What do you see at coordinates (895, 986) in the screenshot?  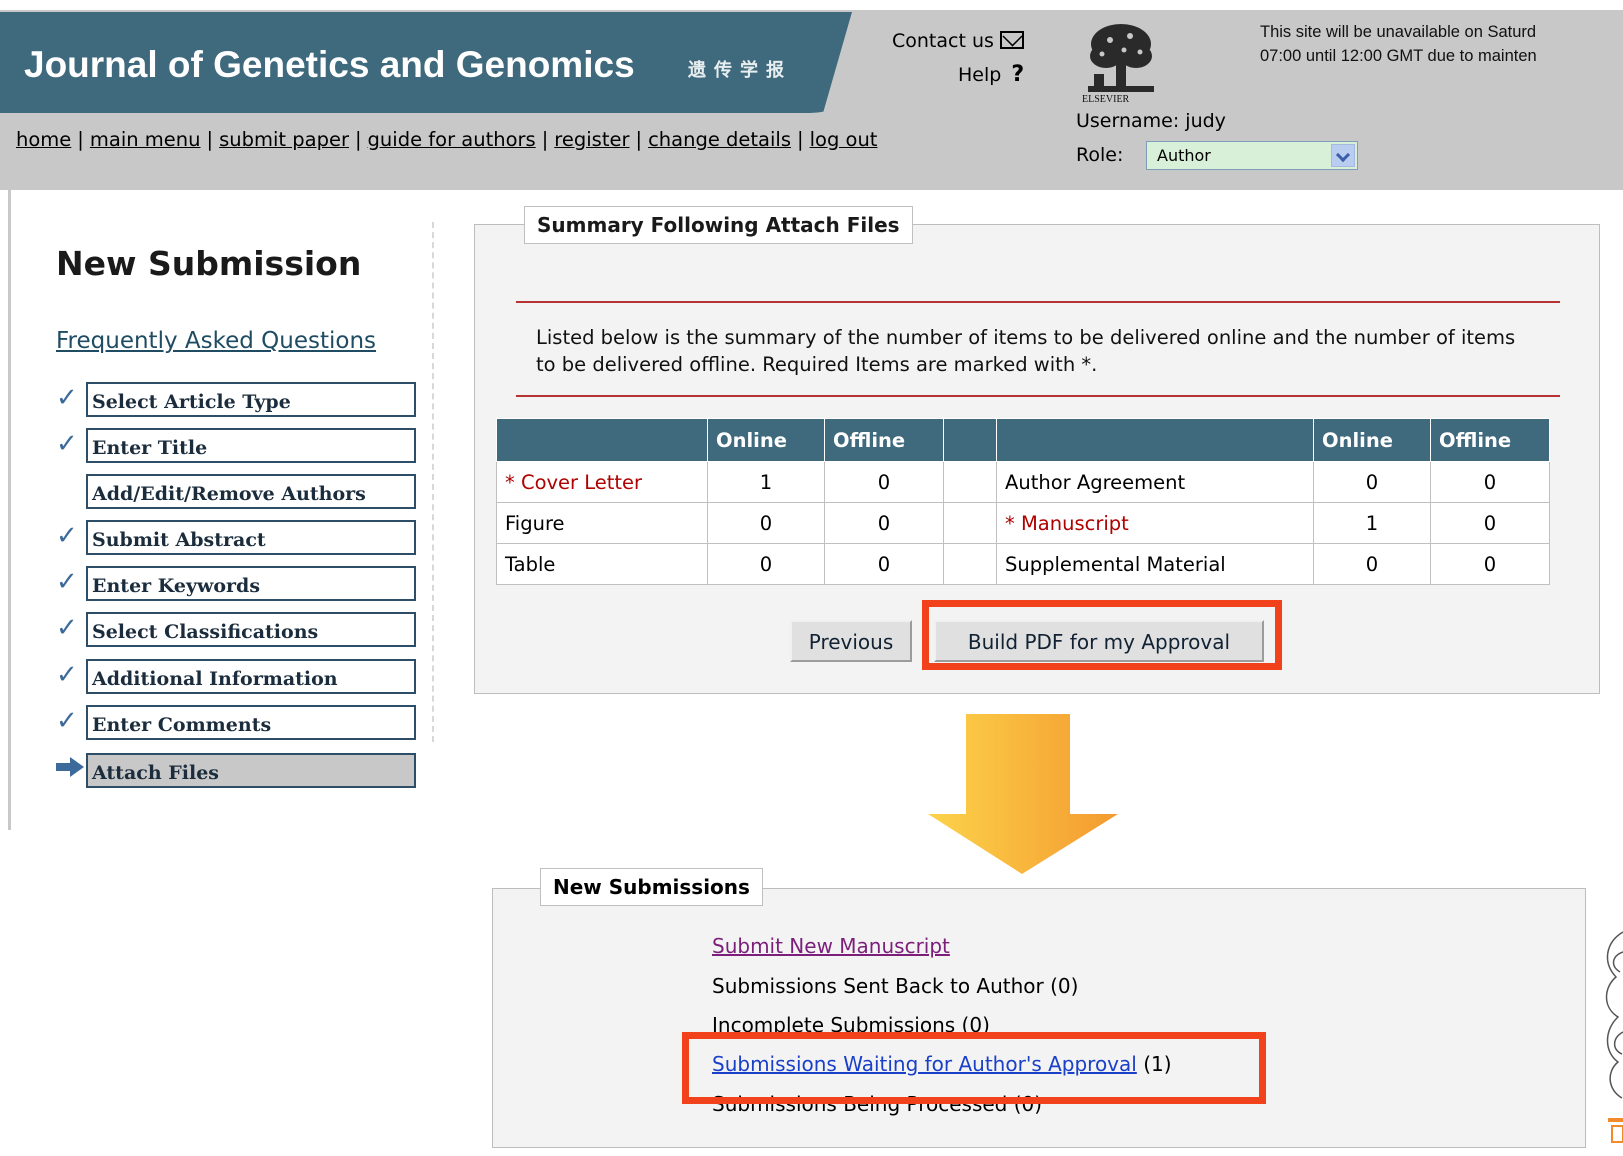 I see `sent-back-item: Submissions Sent Back to Author (0)` at bounding box center [895, 986].